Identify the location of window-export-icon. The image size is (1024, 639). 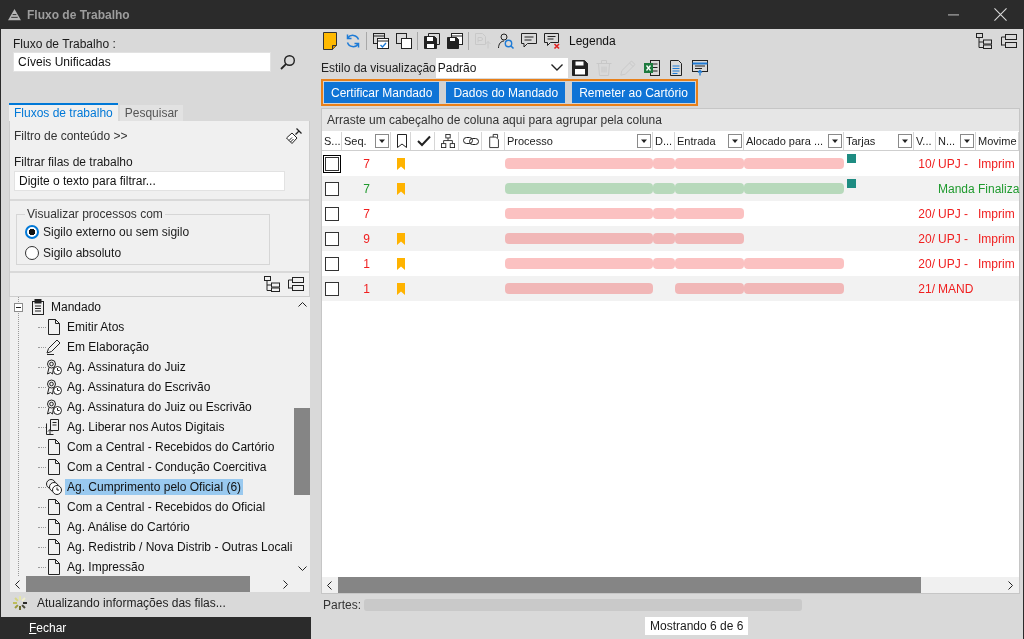
(699, 67).